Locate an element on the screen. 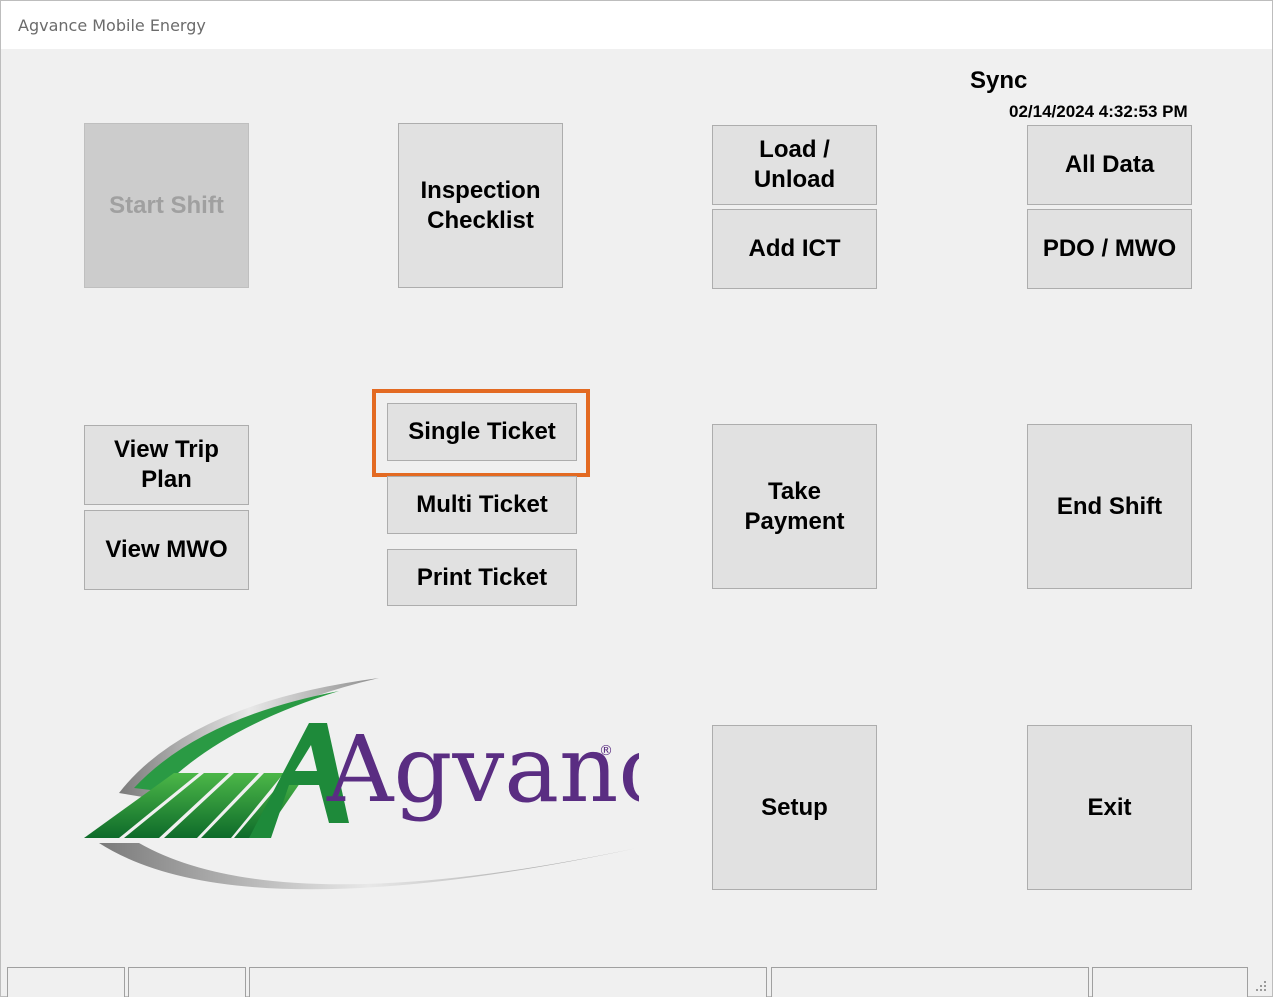  setup-button: Setup is located at coordinates (794, 807).